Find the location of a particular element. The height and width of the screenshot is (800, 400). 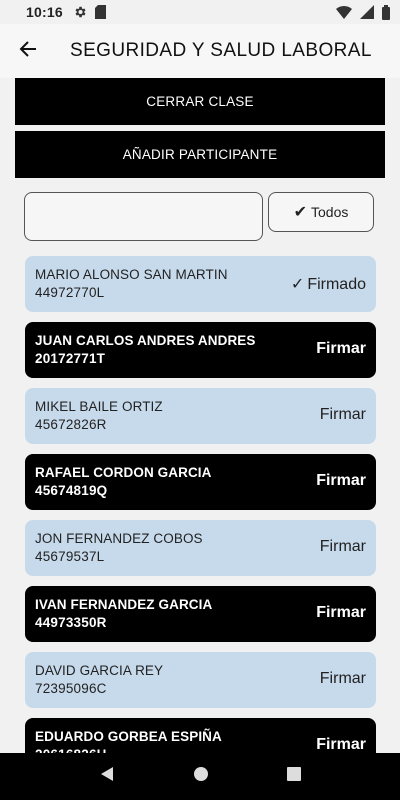

participant-id: 45679537L is located at coordinates (70, 556).